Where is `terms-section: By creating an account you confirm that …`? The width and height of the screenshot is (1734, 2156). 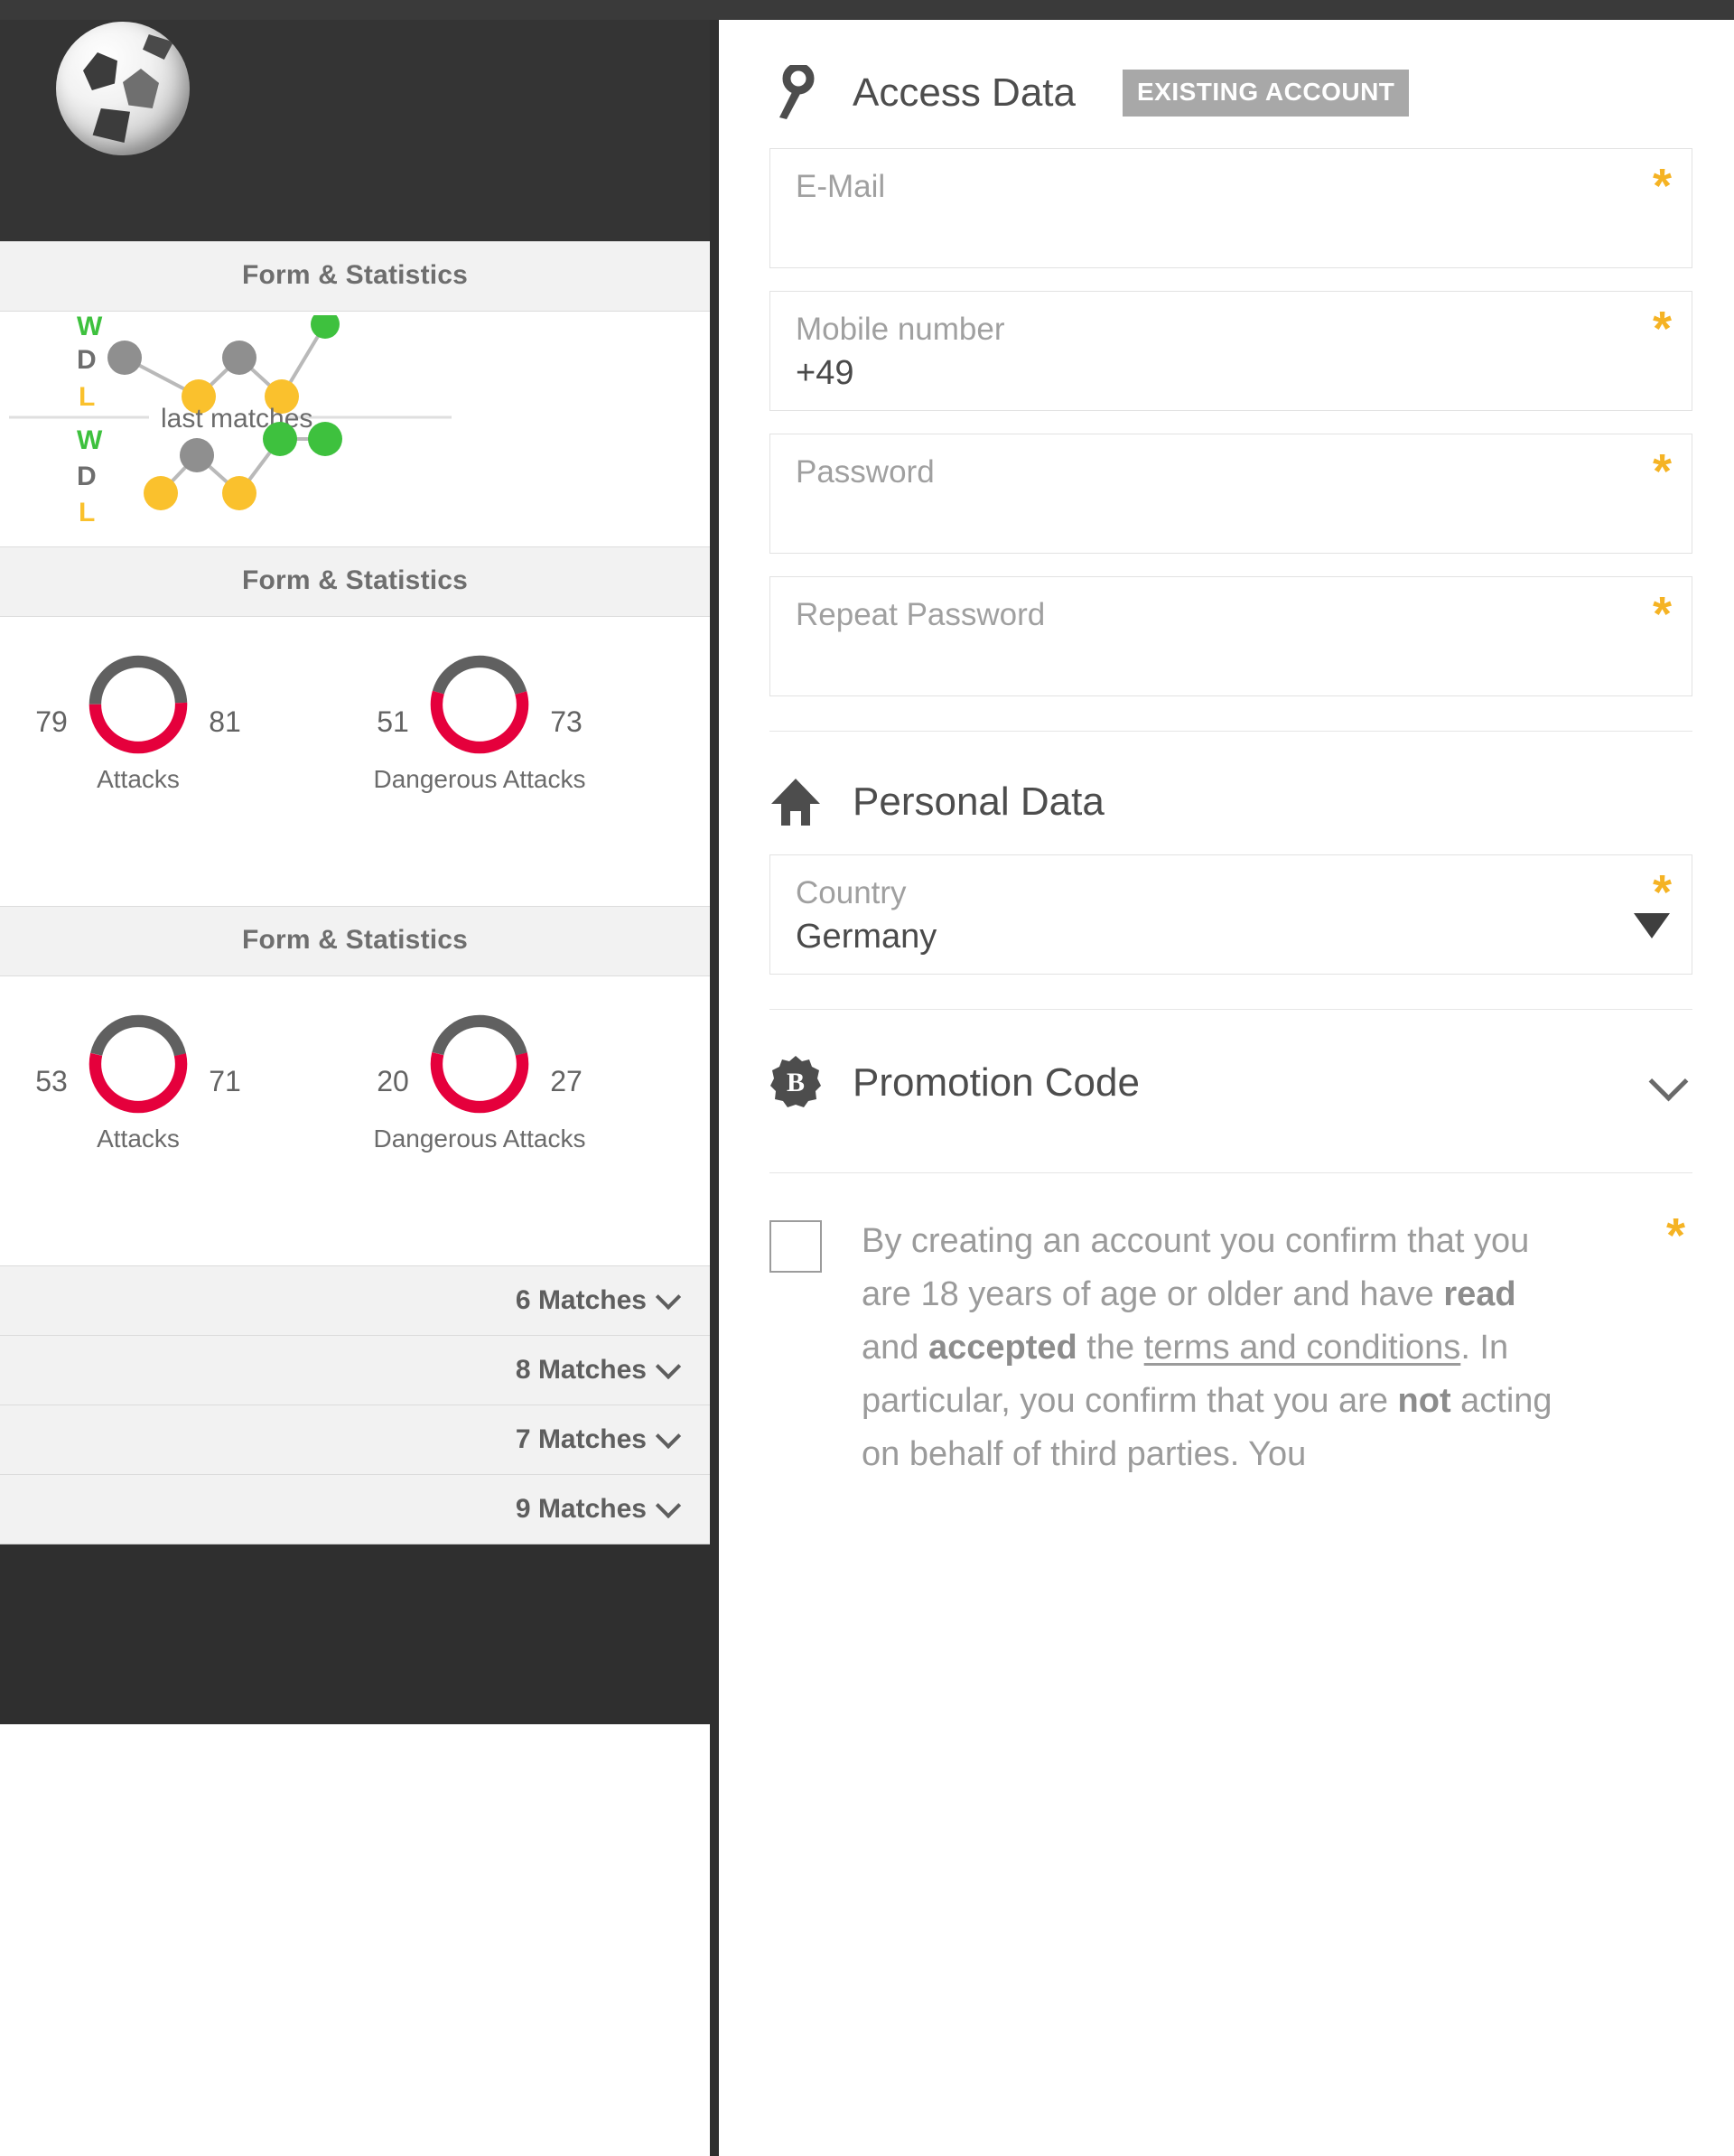 terms-section: By creating an account you confirm that … is located at coordinates (1231, 1326).